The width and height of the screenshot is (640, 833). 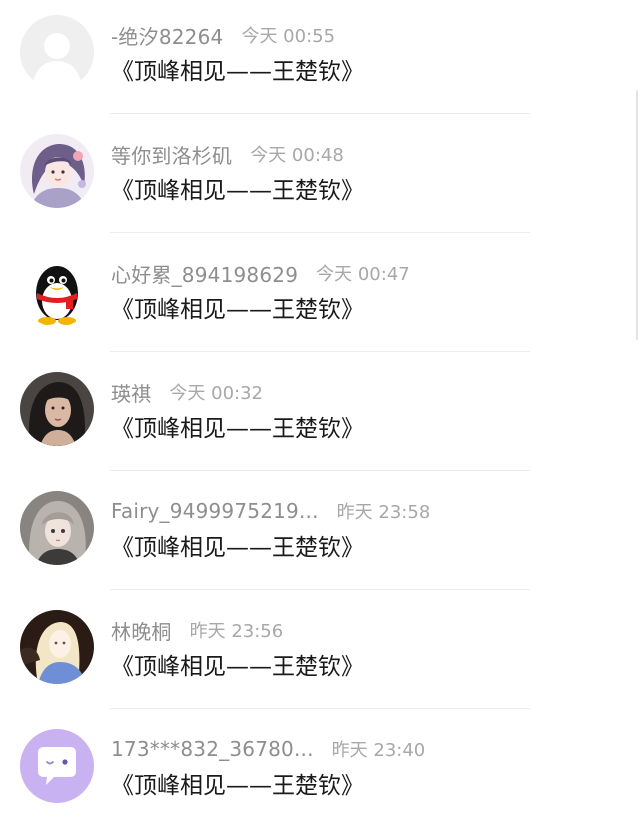 I want to click on comment-time: 昨天 23:58, so click(x=383, y=512).